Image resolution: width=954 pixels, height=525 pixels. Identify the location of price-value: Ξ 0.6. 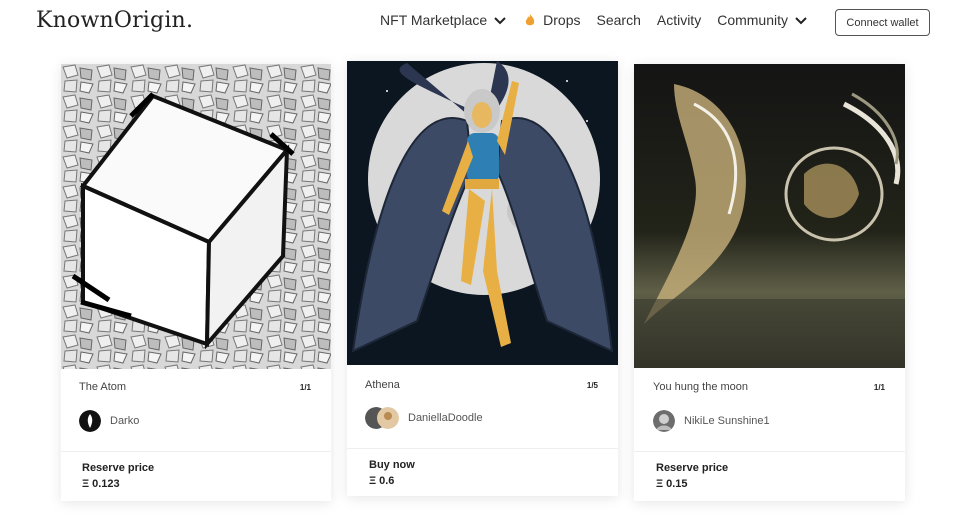
(382, 481).